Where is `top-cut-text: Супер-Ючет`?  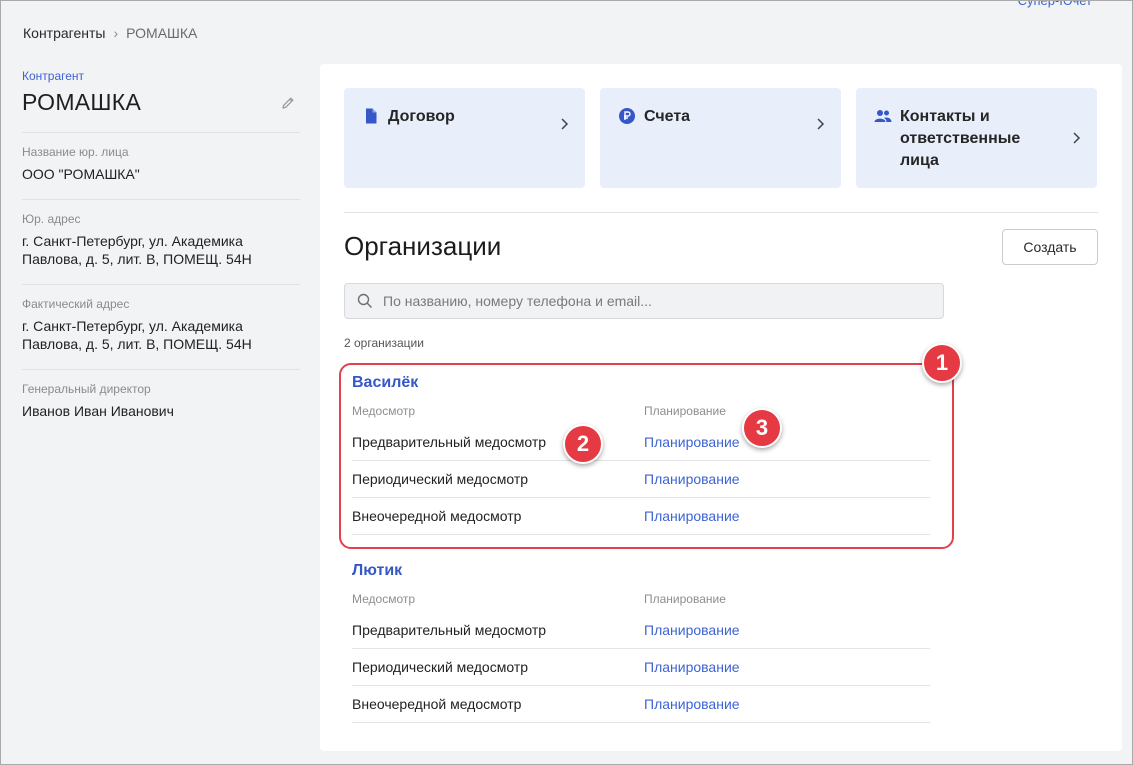
top-cut-text: Супер-Ючет is located at coordinates (1054, 4).